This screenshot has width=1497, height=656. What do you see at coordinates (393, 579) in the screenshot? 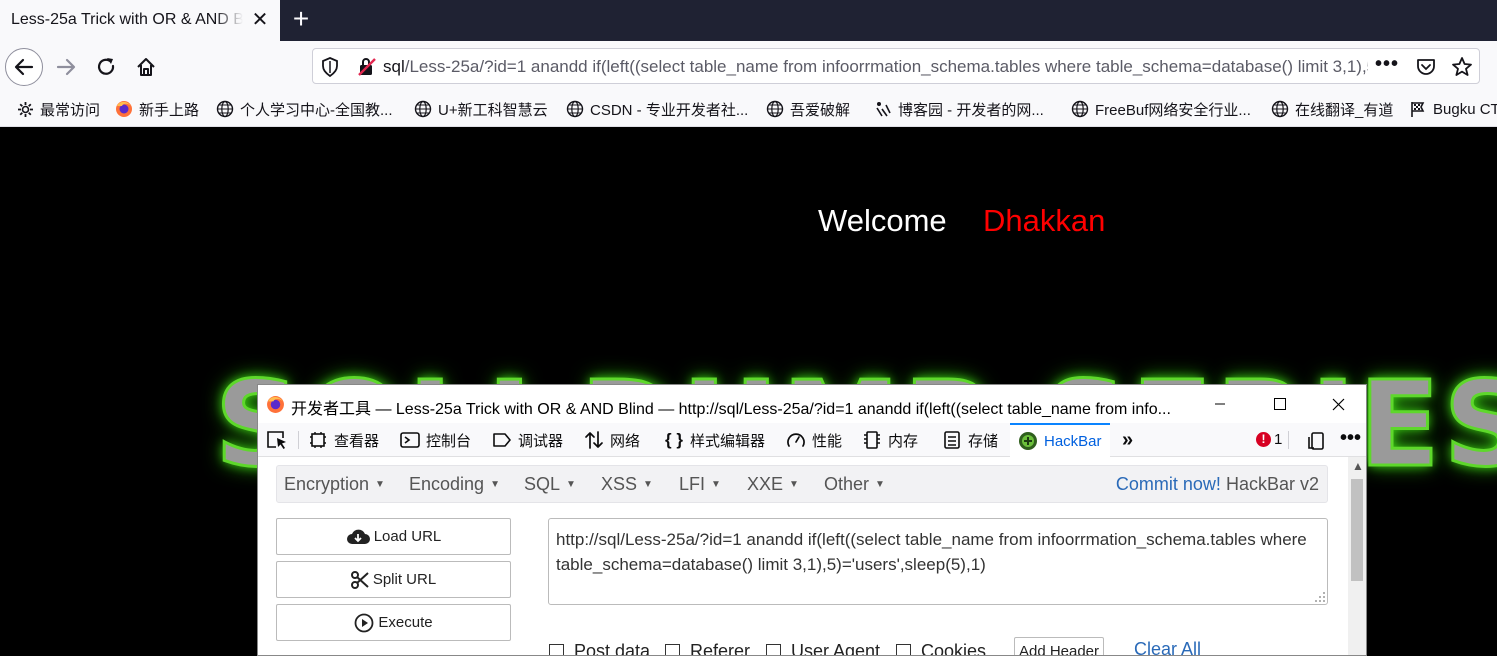
I see `split-url-button: Split URL` at bounding box center [393, 579].